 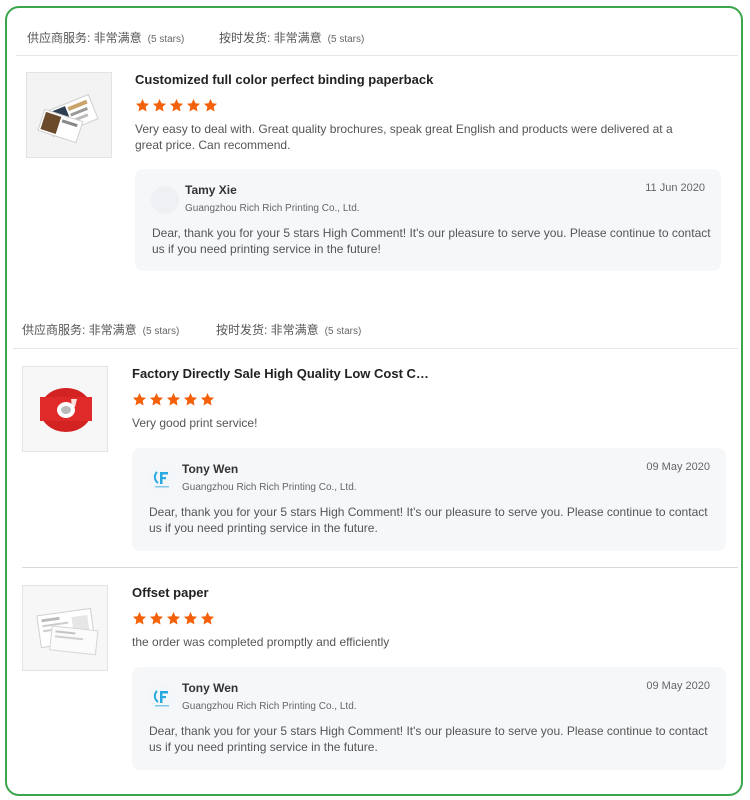 I want to click on reply-date: 11 Jun 2020, so click(x=675, y=188).